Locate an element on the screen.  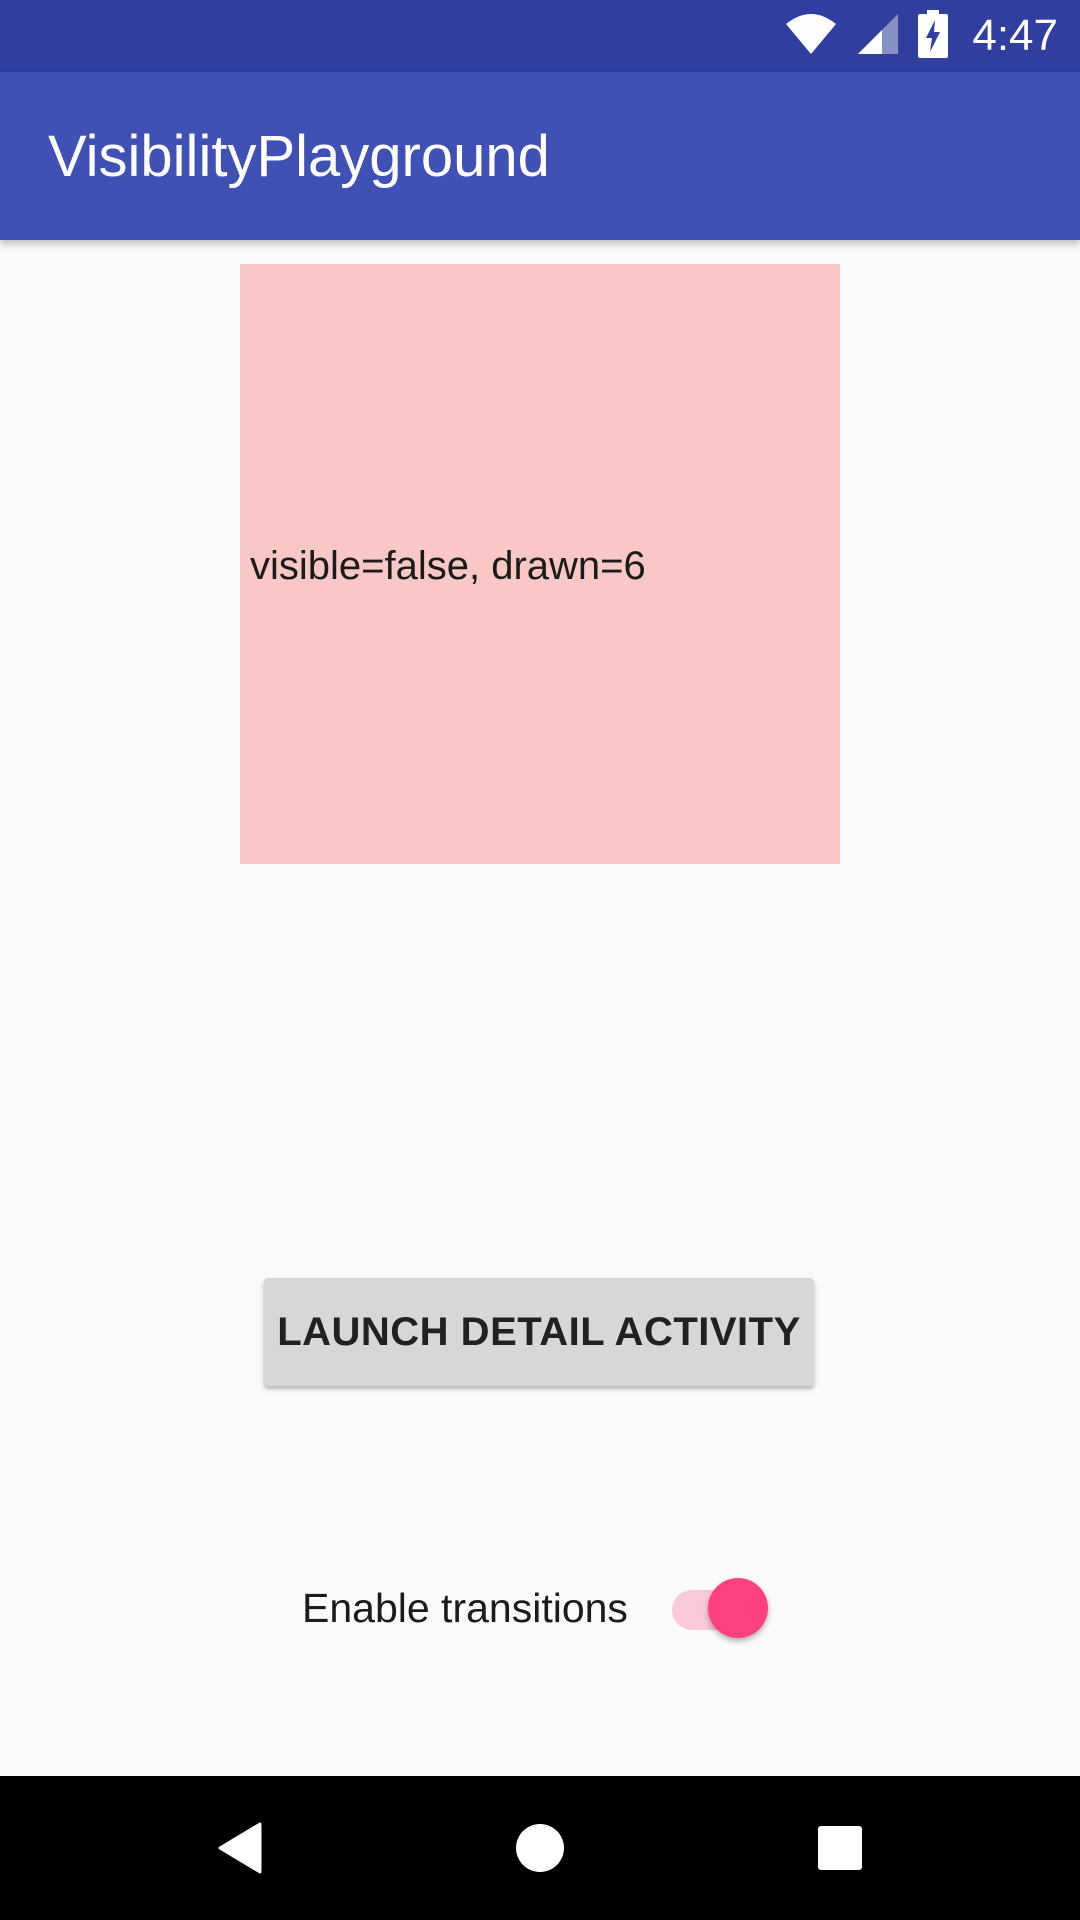
home-icon is located at coordinates (540, 1848).